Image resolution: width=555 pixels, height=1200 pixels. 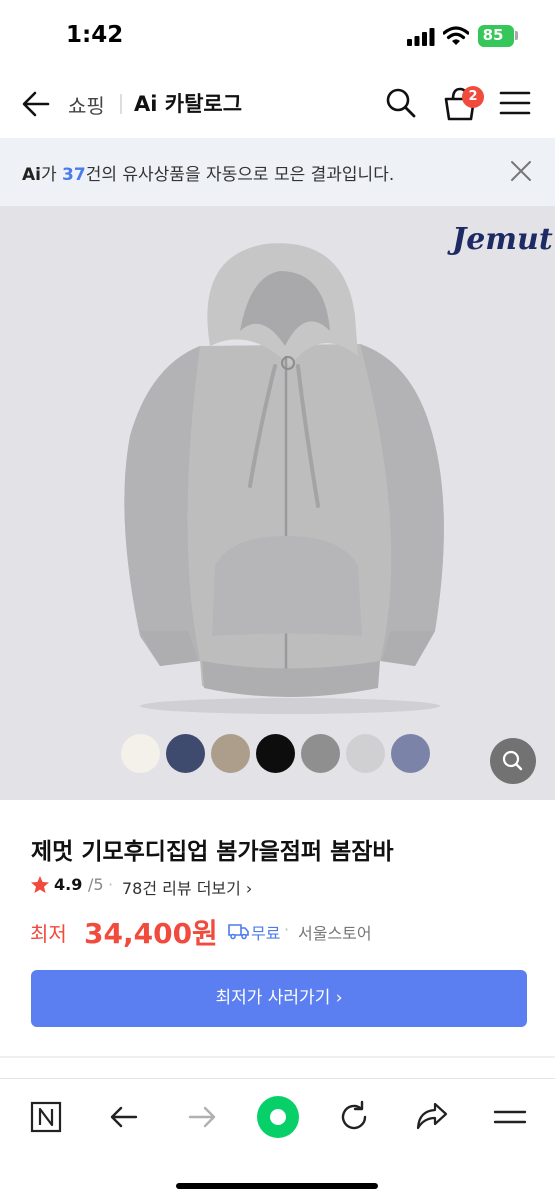 I want to click on truck-icon, so click(x=238, y=932).